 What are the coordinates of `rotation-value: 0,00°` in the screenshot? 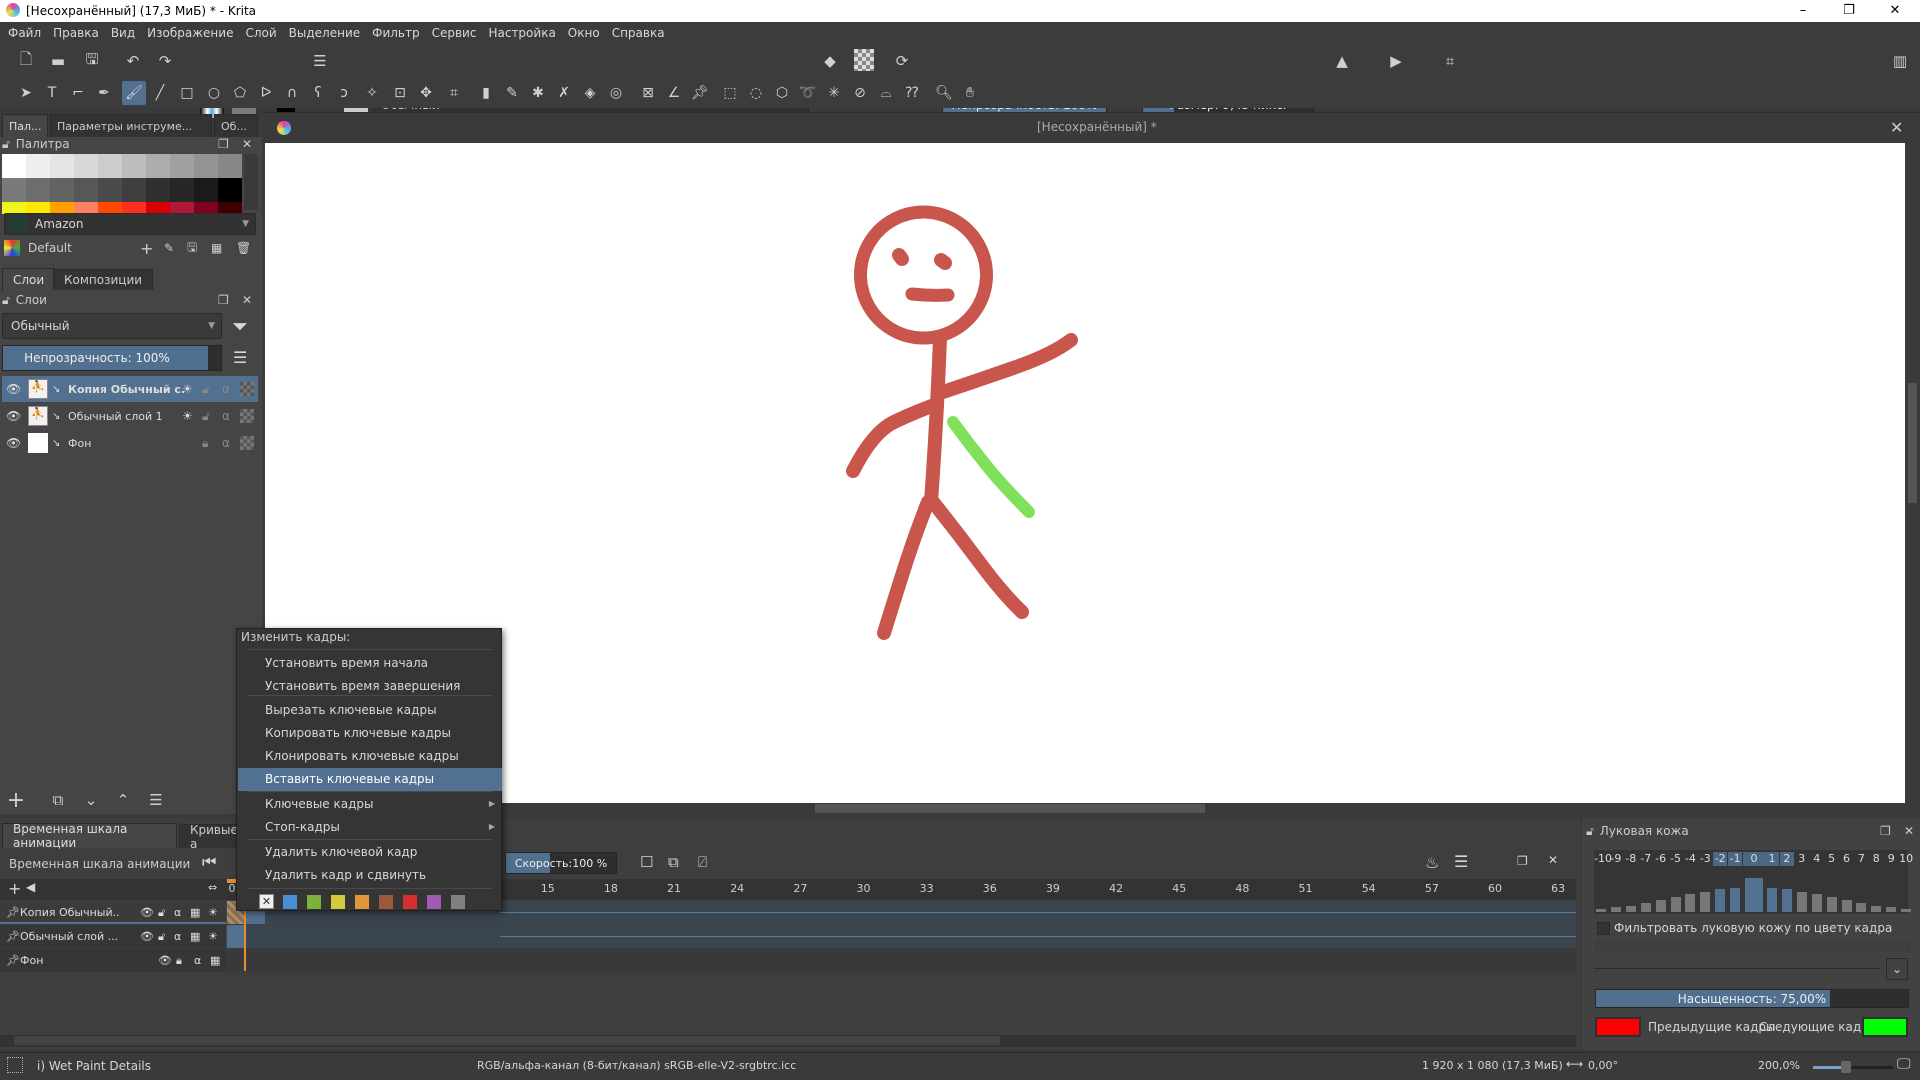 It's located at (1603, 1065).